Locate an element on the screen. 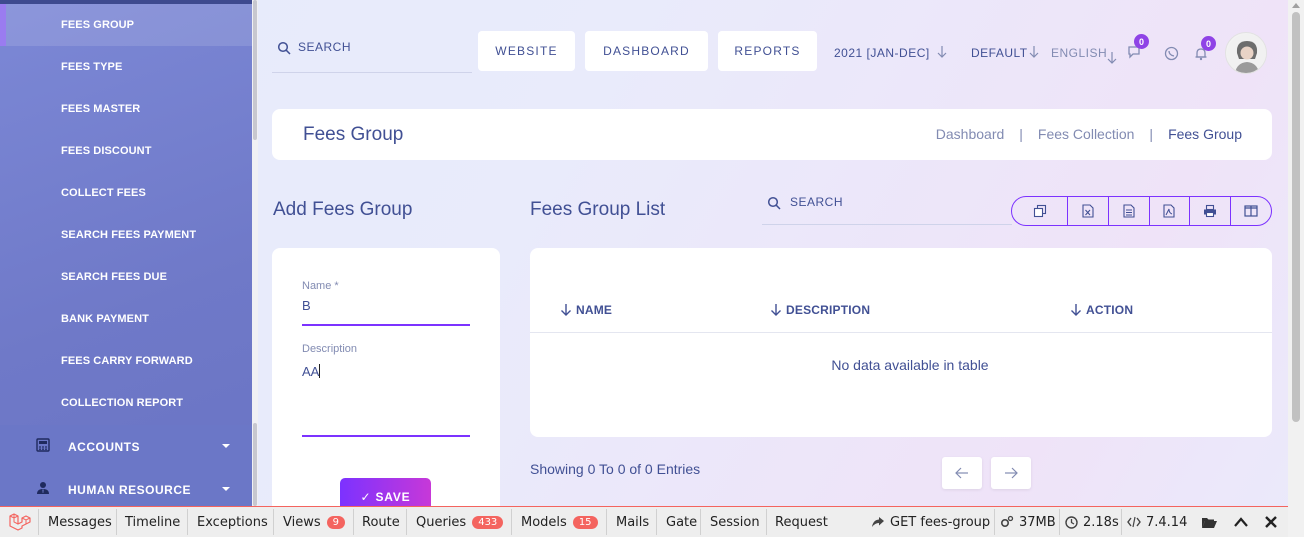  debug-tab-gate: Gate is located at coordinates (681, 522).